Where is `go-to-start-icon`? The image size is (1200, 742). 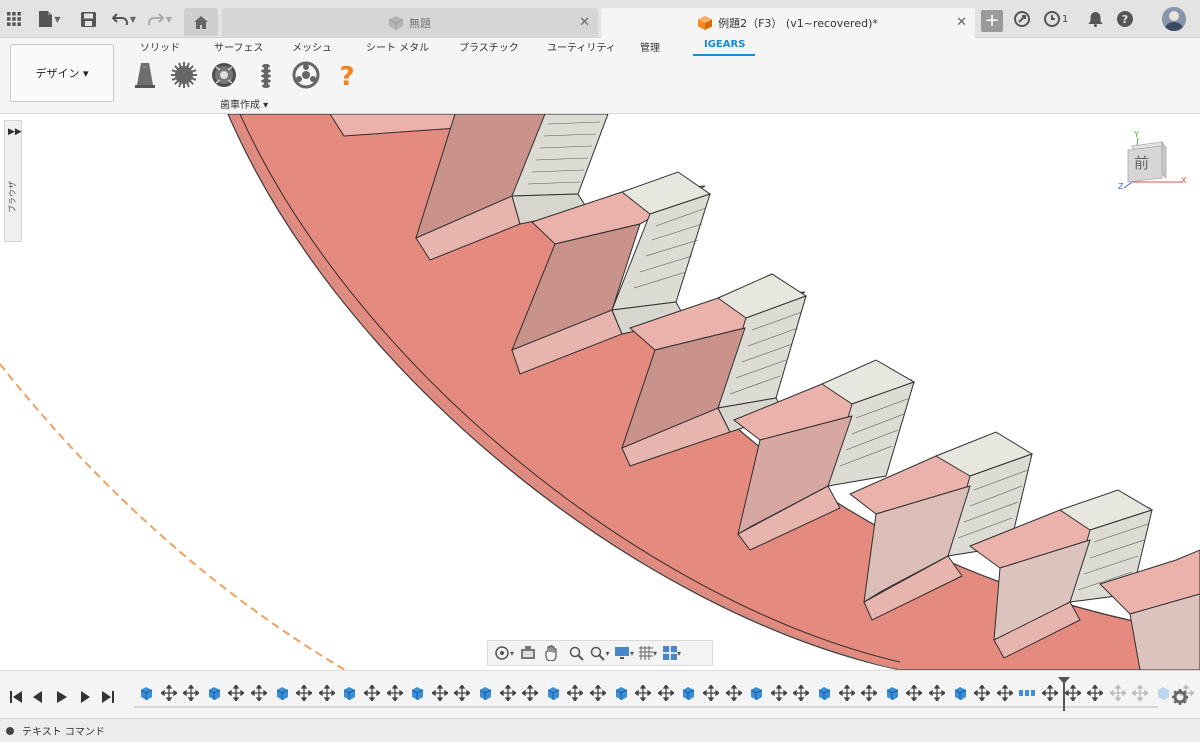 go-to-start-icon is located at coordinates (16, 697).